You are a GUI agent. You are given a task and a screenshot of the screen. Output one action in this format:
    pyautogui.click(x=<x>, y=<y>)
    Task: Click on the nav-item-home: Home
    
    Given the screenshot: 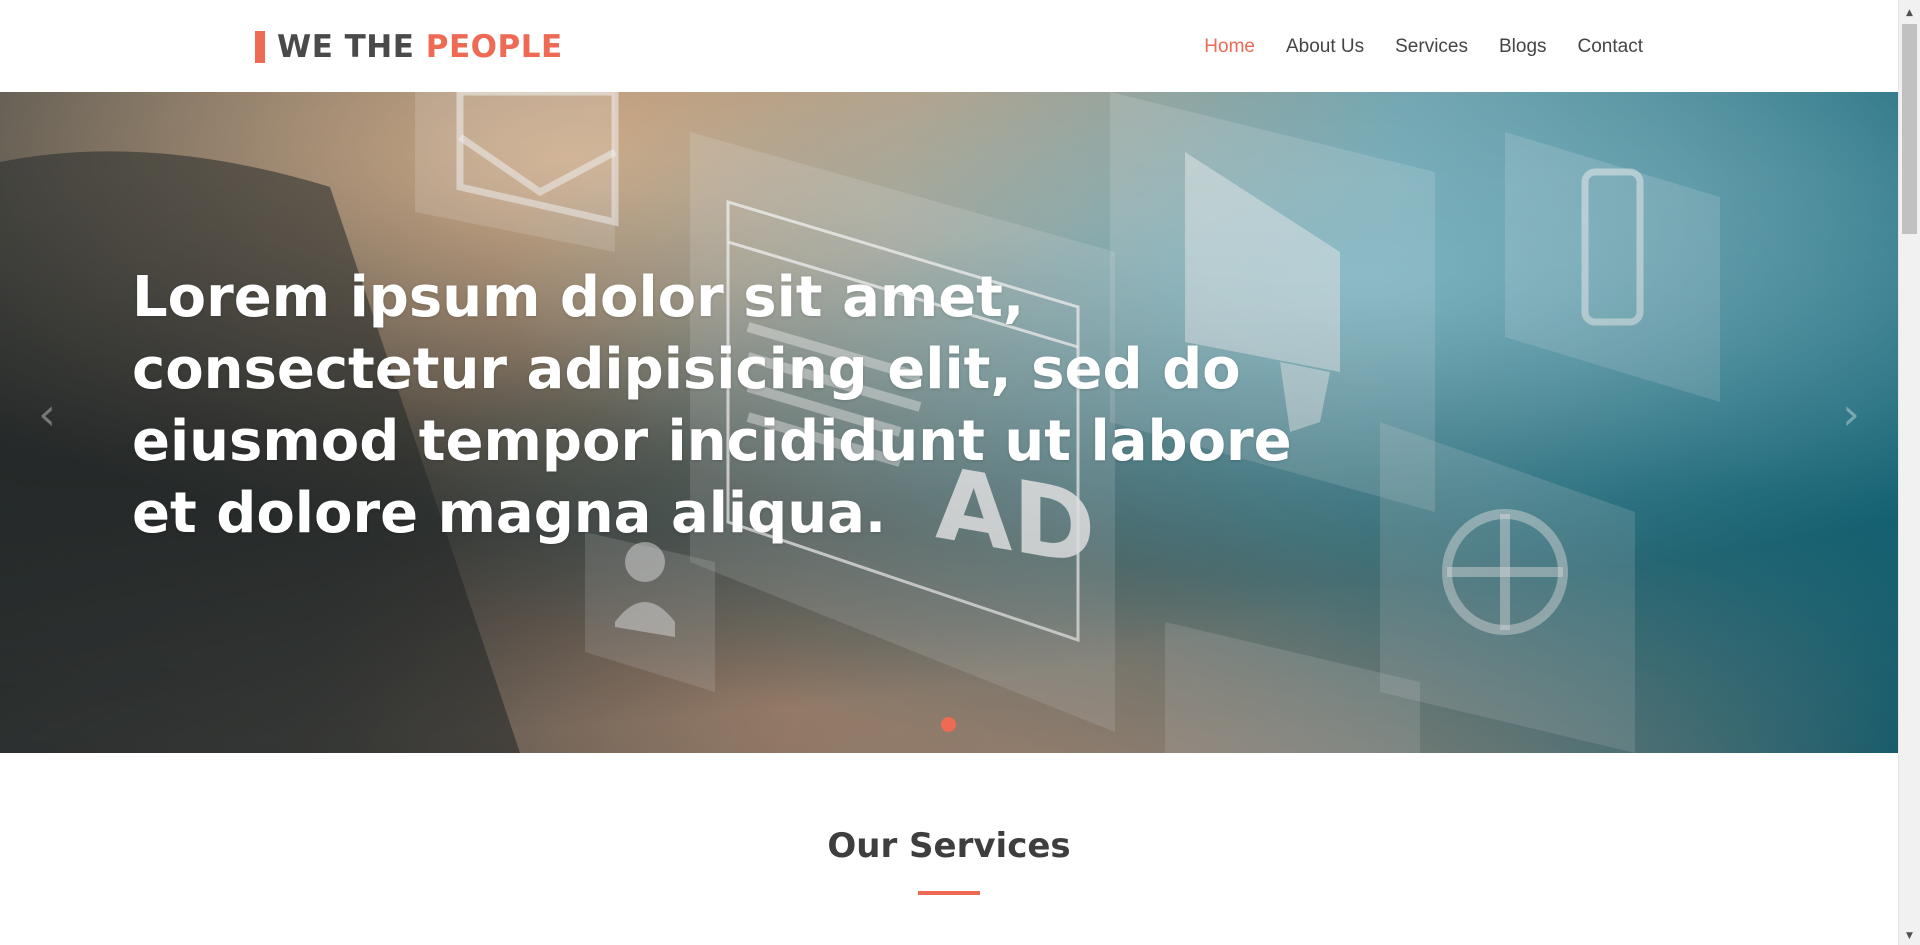 What is the action you would take?
    pyautogui.click(x=1229, y=47)
    